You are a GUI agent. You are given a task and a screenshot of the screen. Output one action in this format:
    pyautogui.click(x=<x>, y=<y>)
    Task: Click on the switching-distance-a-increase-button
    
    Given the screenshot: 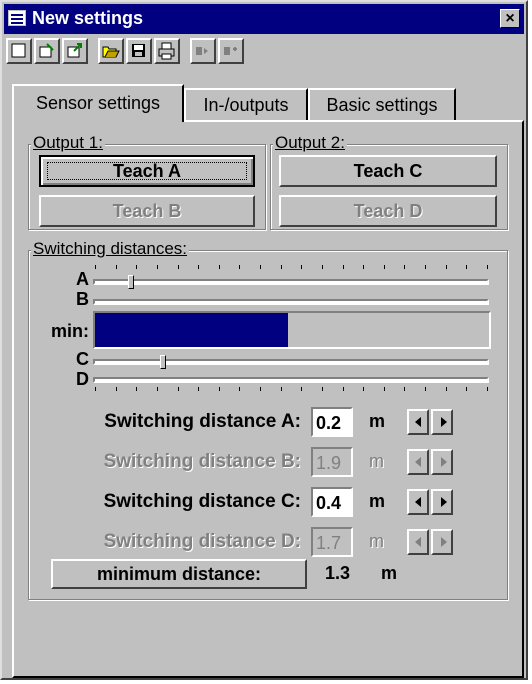 What is the action you would take?
    pyautogui.click(x=442, y=422)
    